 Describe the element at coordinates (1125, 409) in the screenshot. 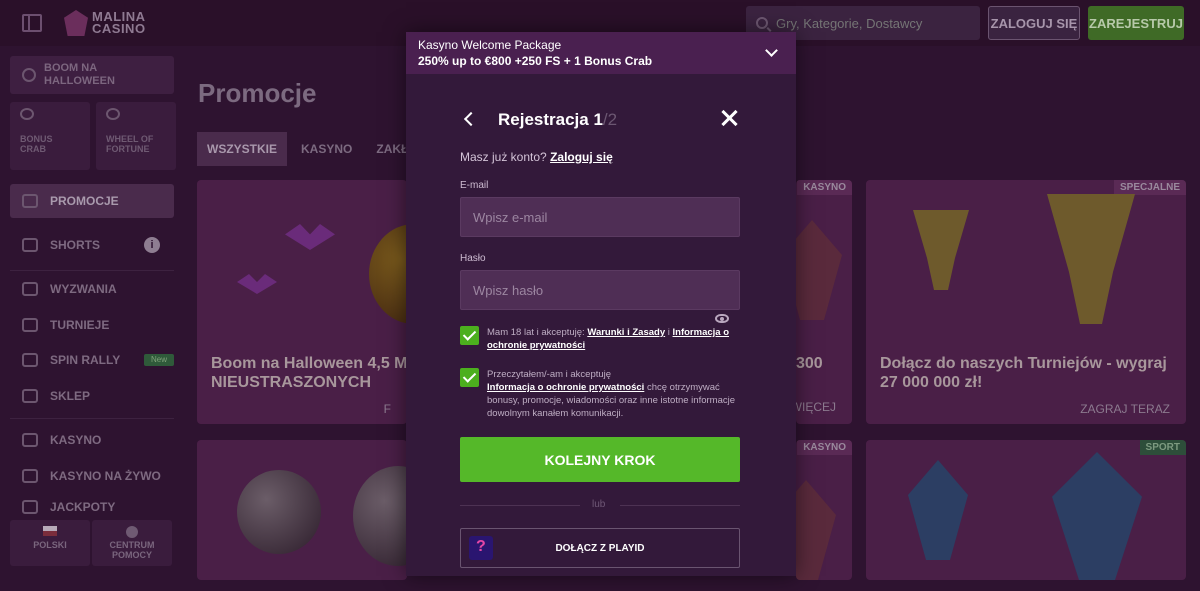

I see `card-cta: ZAGRAJ TERAZ` at that location.